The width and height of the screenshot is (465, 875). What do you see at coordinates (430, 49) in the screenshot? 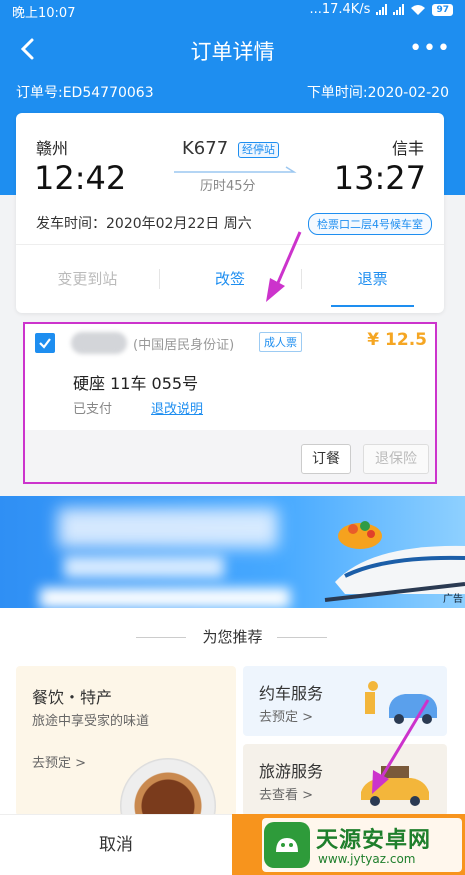
I see `more-icon: •••` at bounding box center [430, 49].